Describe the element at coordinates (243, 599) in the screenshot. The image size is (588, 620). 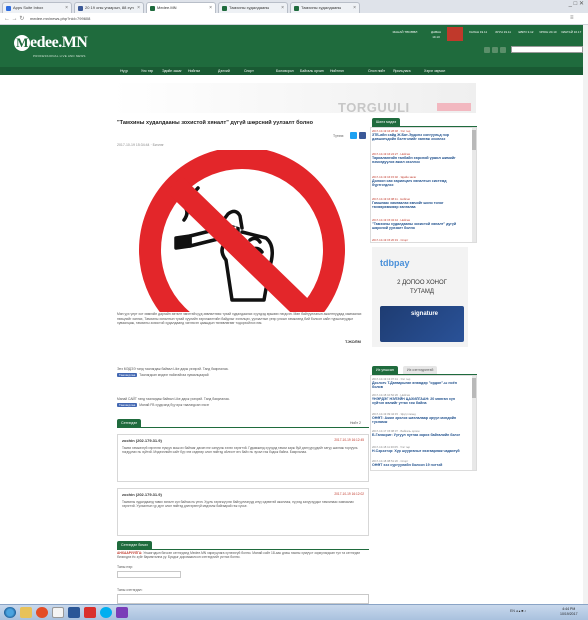
I see `comment-textarea` at that location.